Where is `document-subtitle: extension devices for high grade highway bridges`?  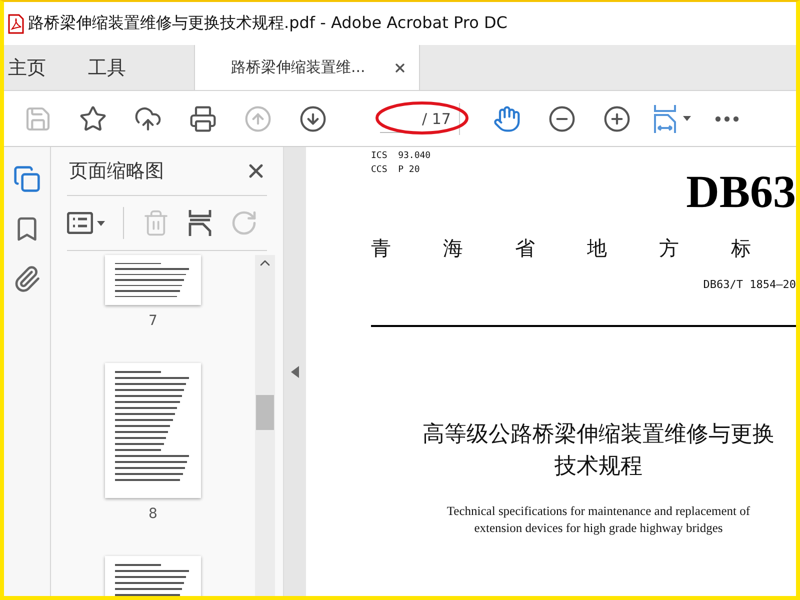 document-subtitle: extension devices for high grade highway bridges is located at coordinates (598, 528).